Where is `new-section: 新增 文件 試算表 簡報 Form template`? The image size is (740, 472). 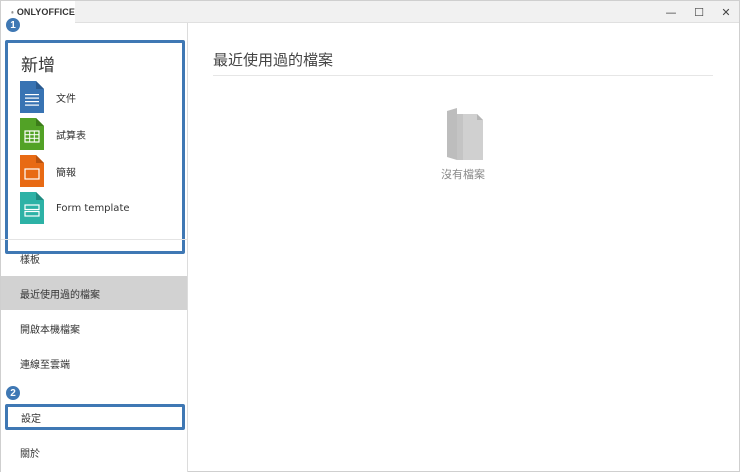
new-section: 新增 文件 試算表 簡報 Form template is located at coordinates (95, 147).